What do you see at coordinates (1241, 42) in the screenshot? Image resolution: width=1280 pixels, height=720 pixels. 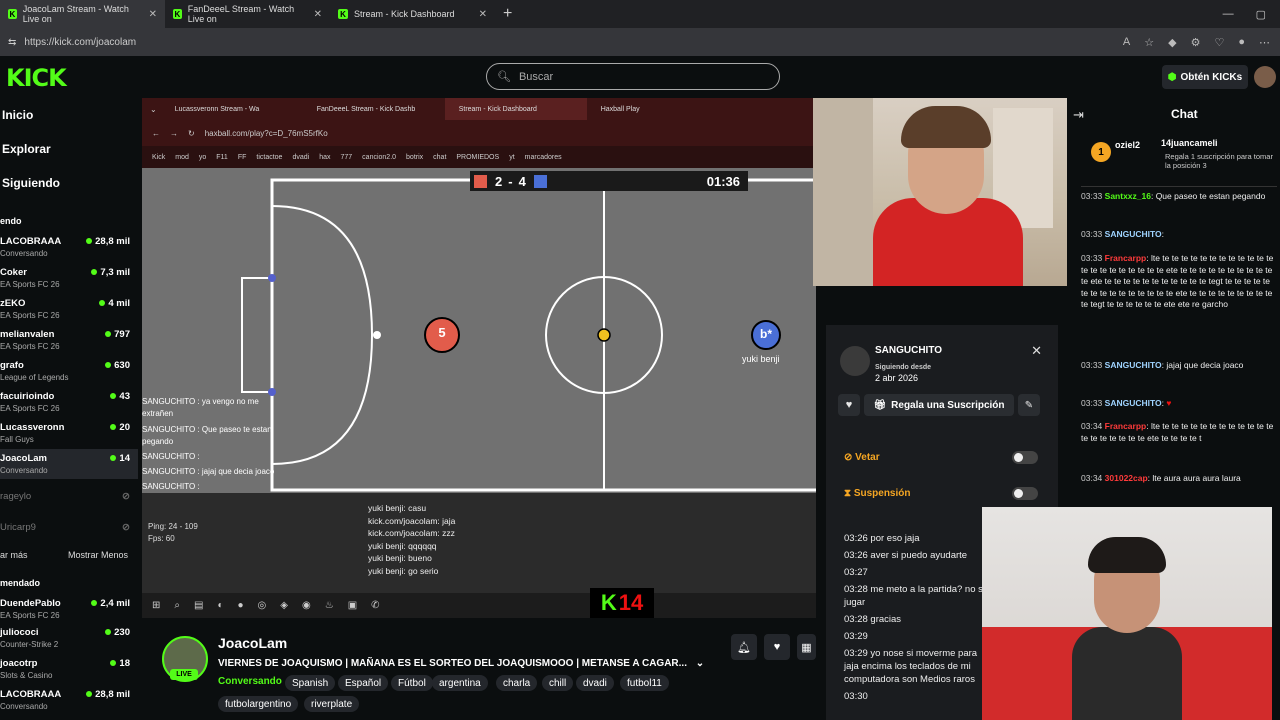 I see `profile-icon: ●` at bounding box center [1241, 42].